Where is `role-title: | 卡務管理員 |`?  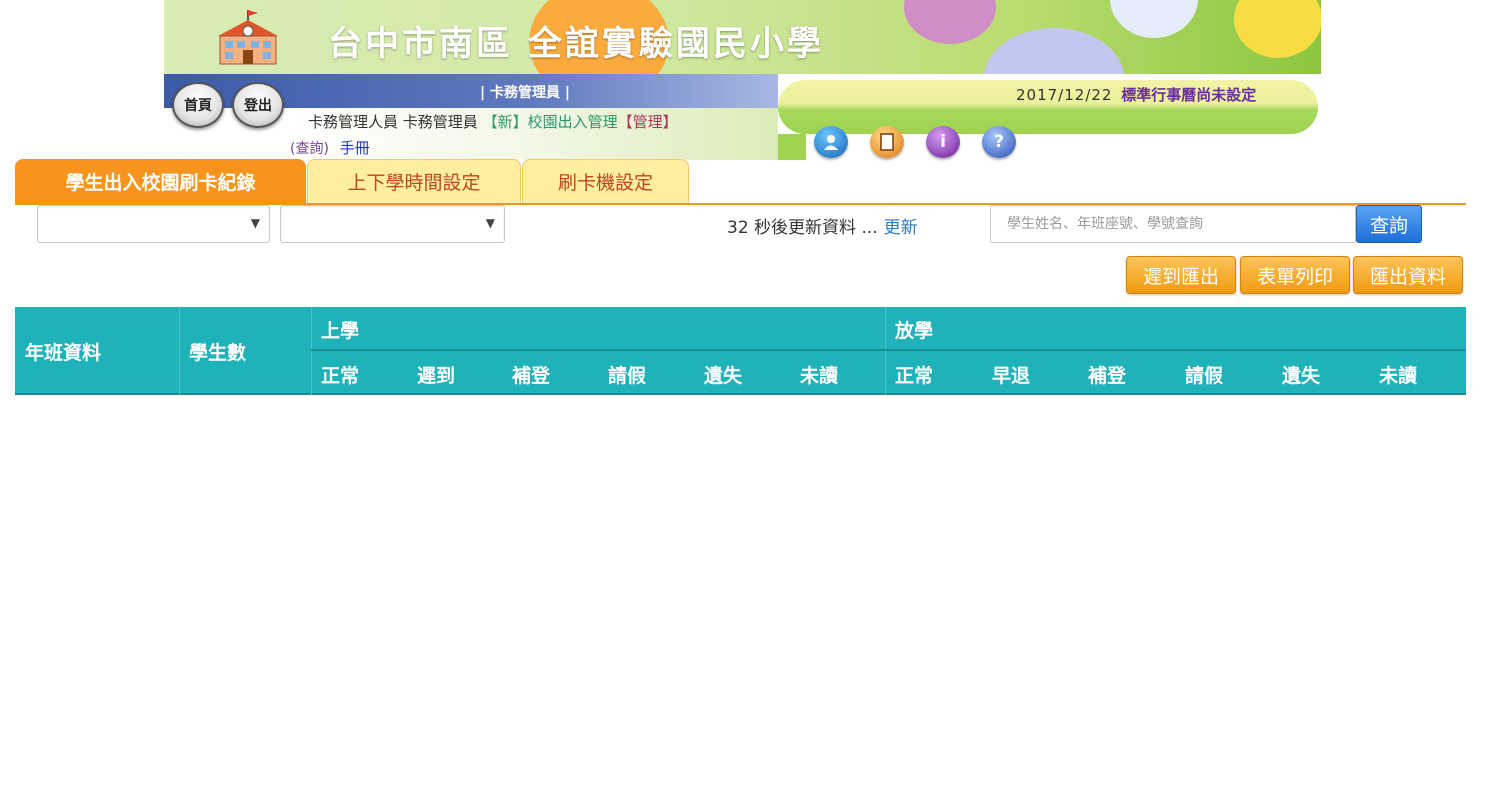 role-title: | 卡務管理員 | is located at coordinates (525, 93).